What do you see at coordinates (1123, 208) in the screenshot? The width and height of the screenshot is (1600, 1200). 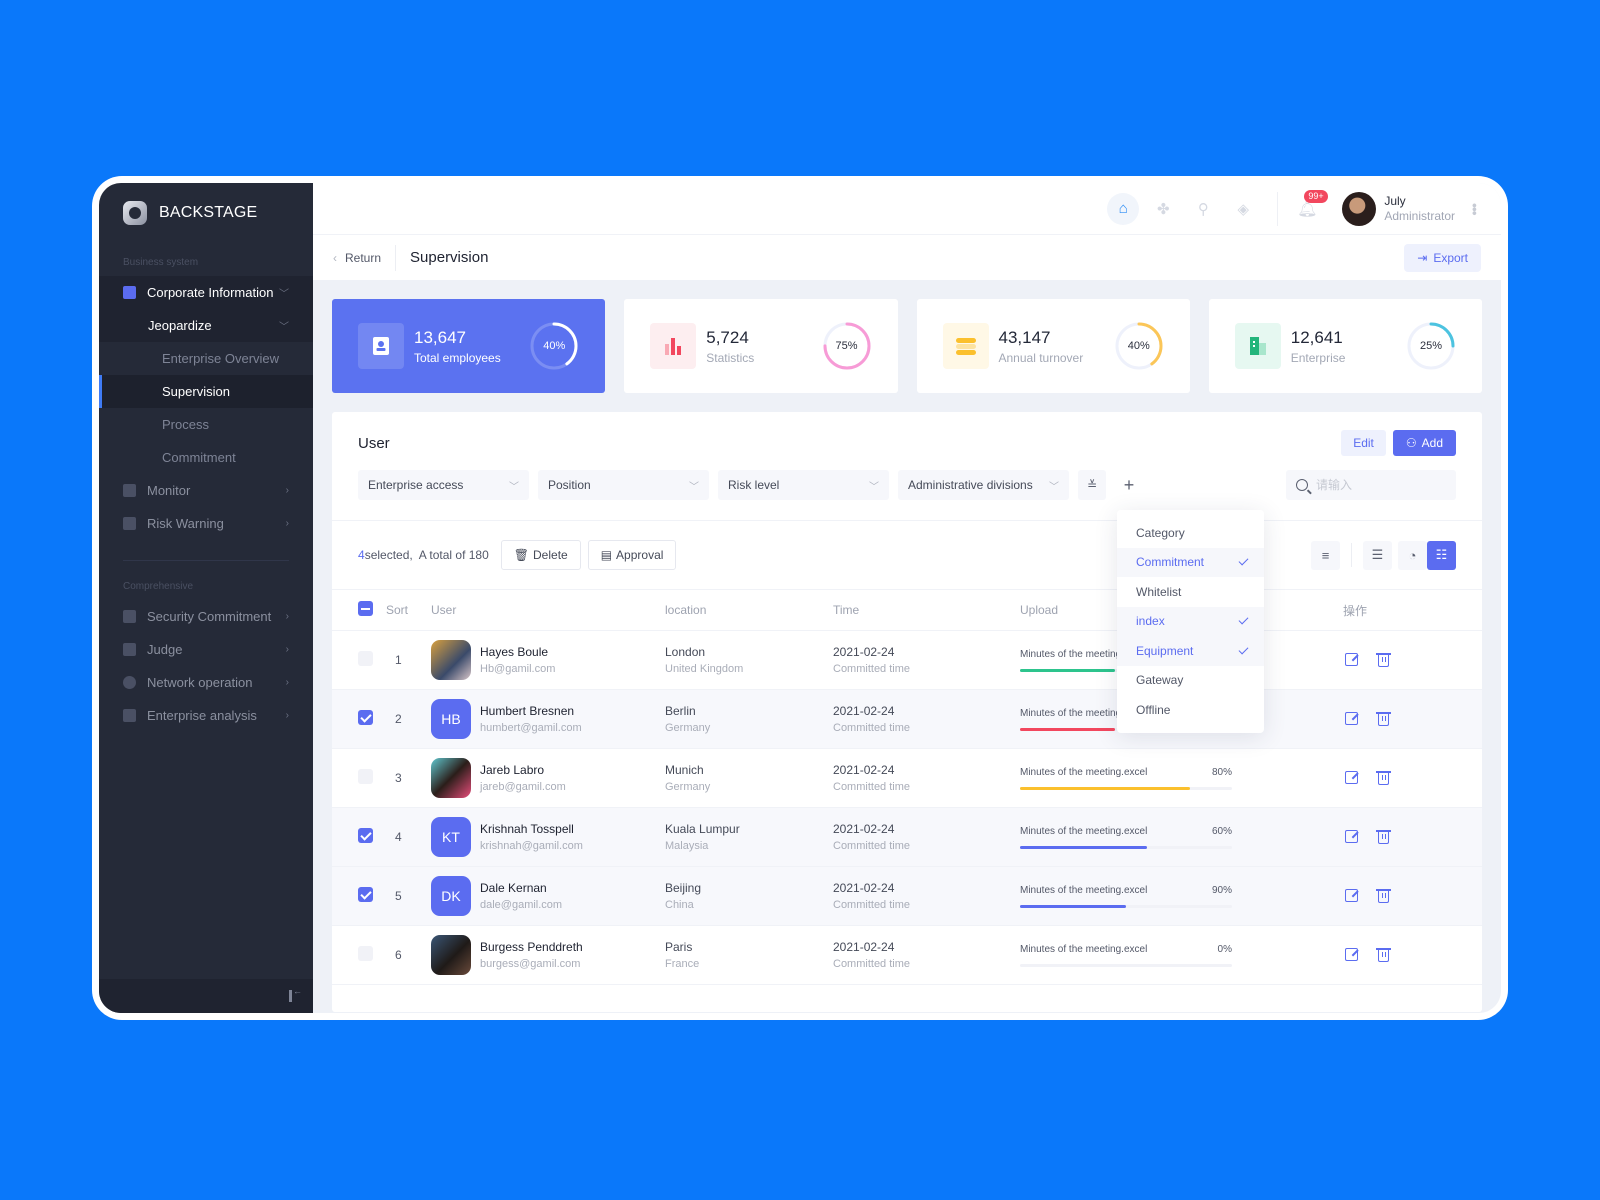 I see `home-icon: ⌂` at bounding box center [1123, 208].